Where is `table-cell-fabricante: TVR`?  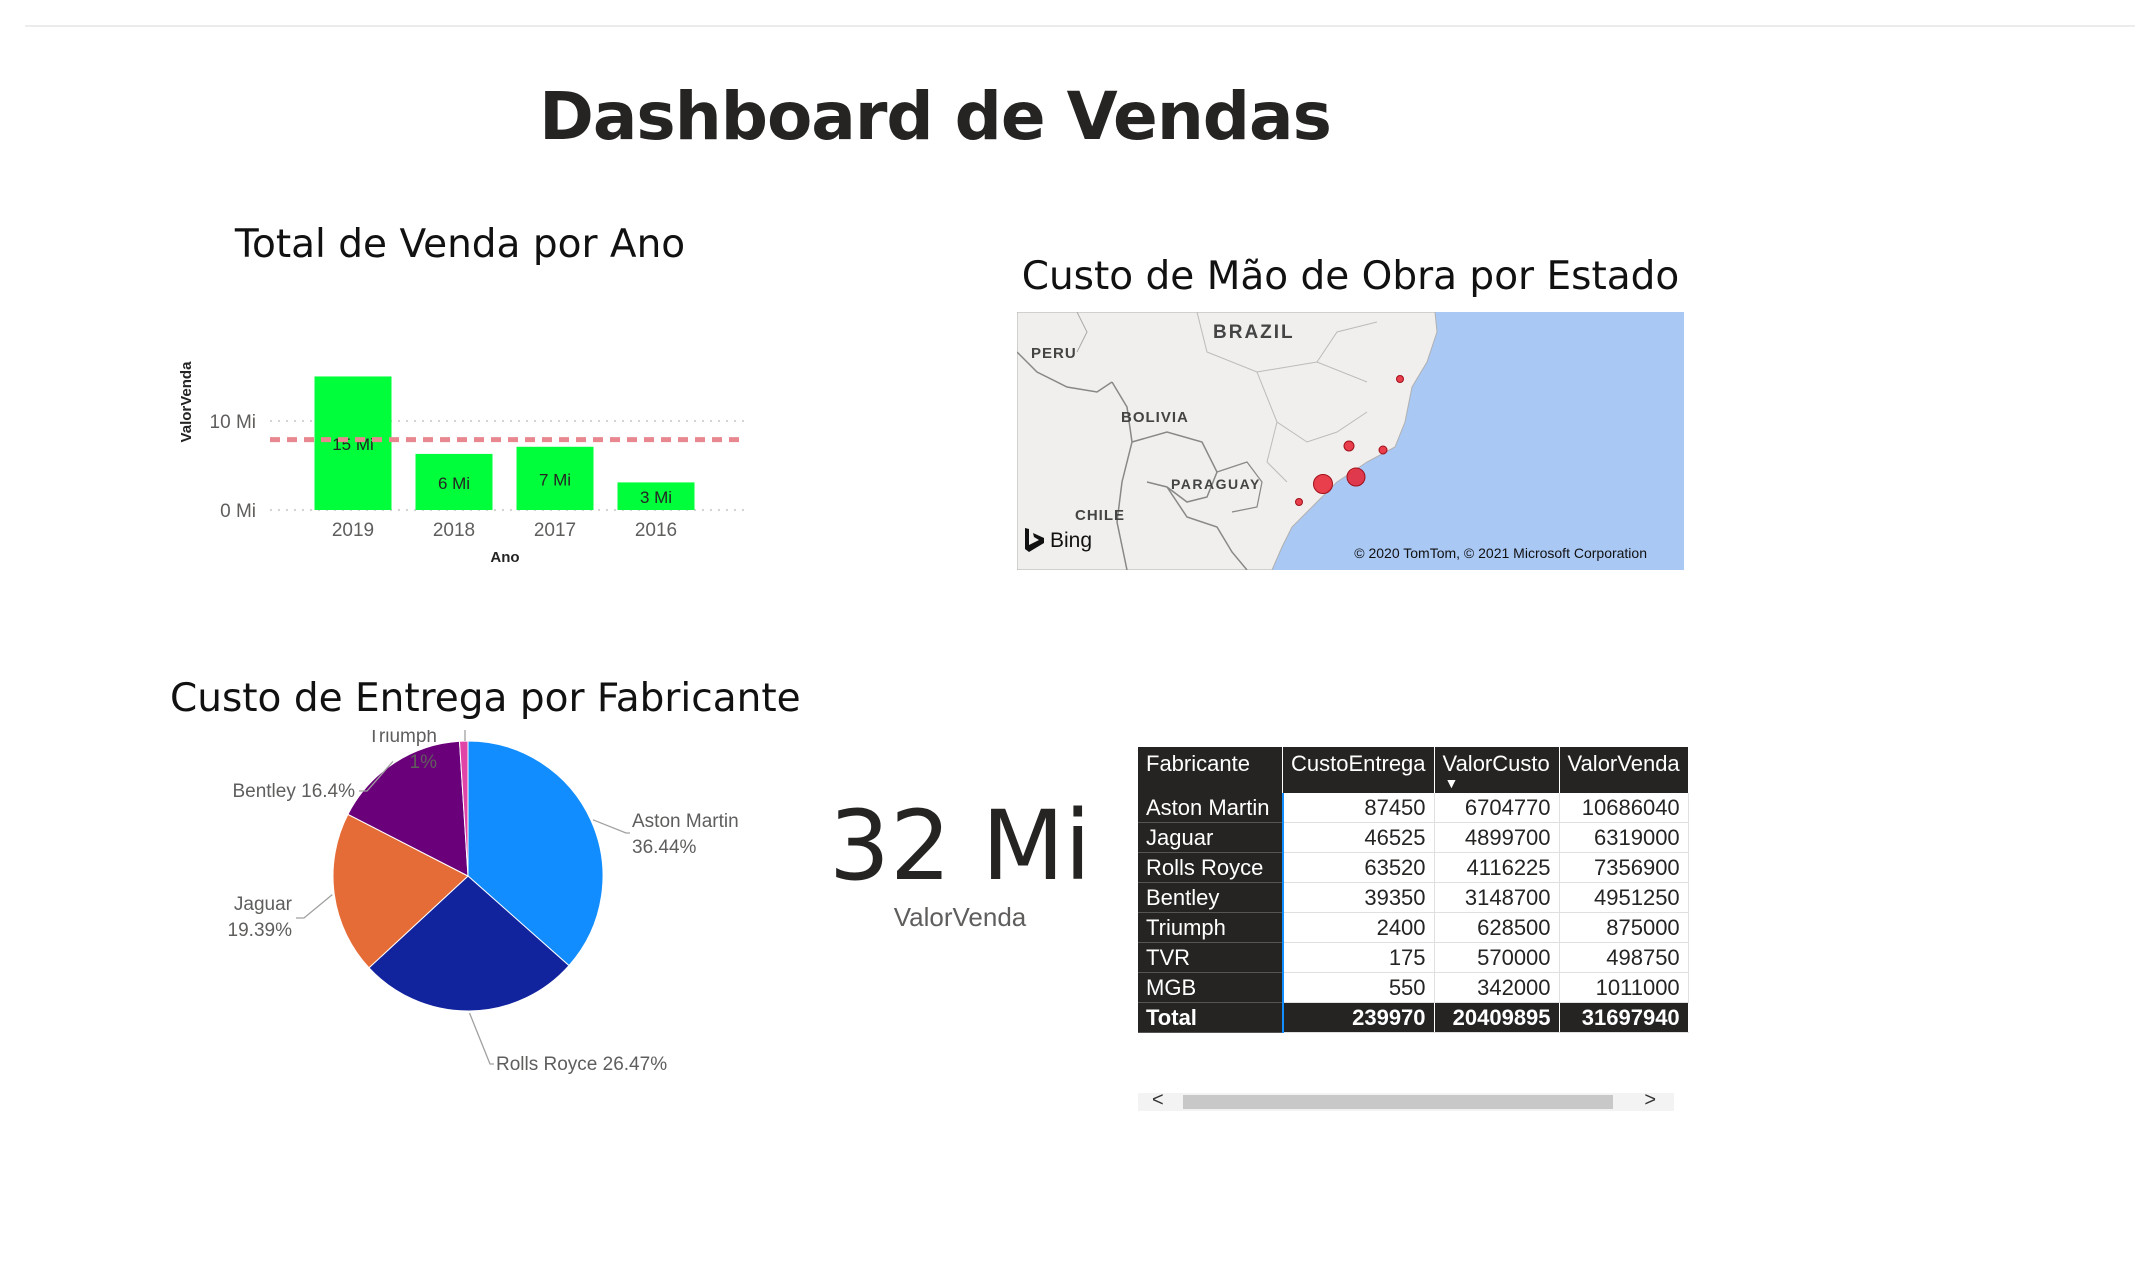
table-cell-fabricante: TVR is located at coordinates (1211, 957).